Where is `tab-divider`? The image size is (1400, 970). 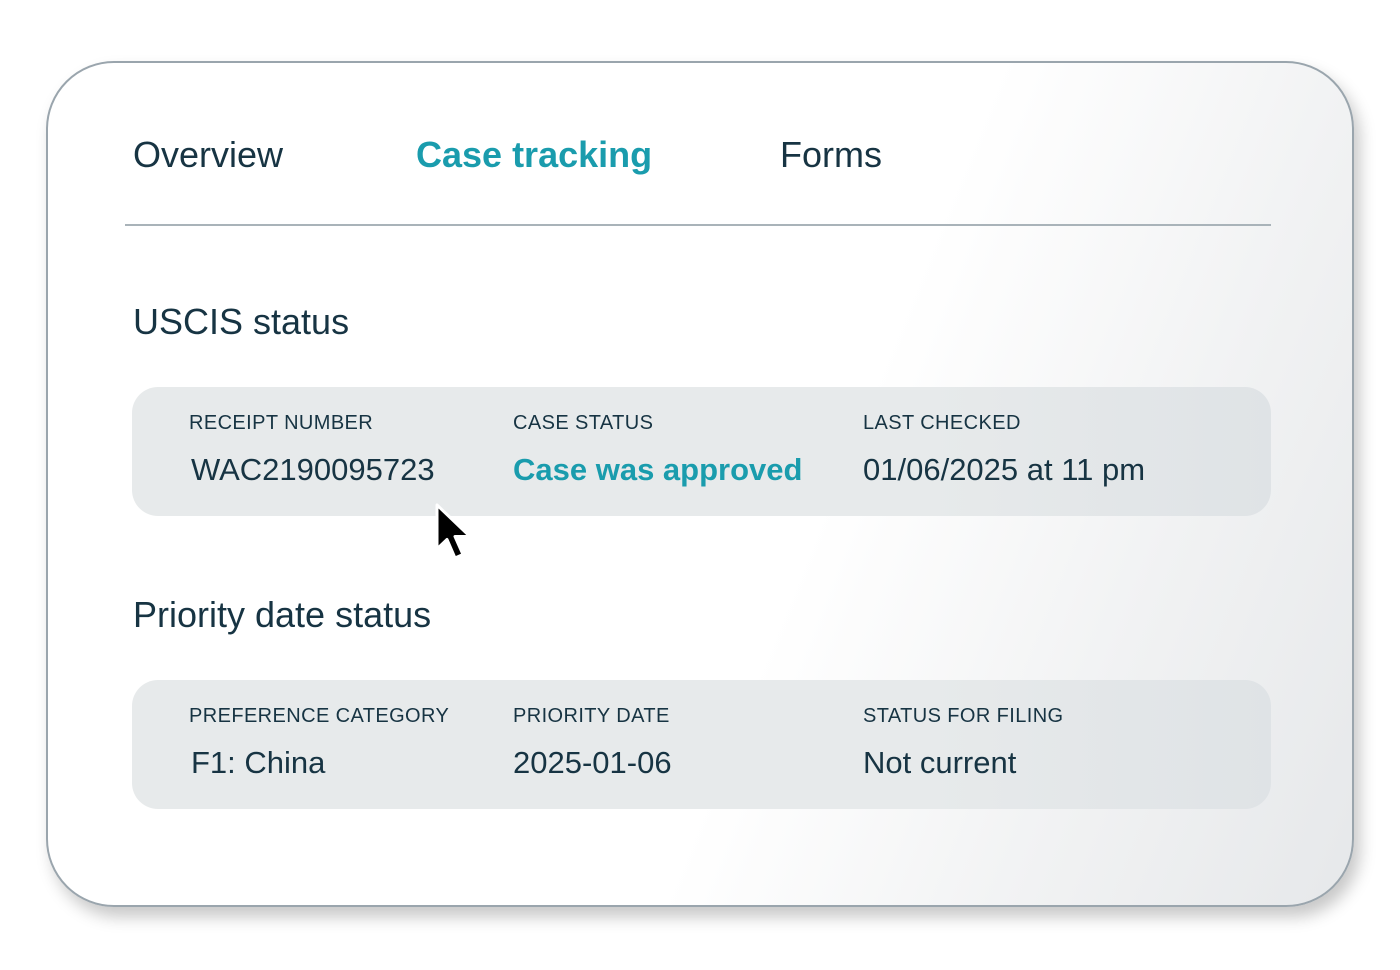 tab-divider is located at coordinates (698, 225).